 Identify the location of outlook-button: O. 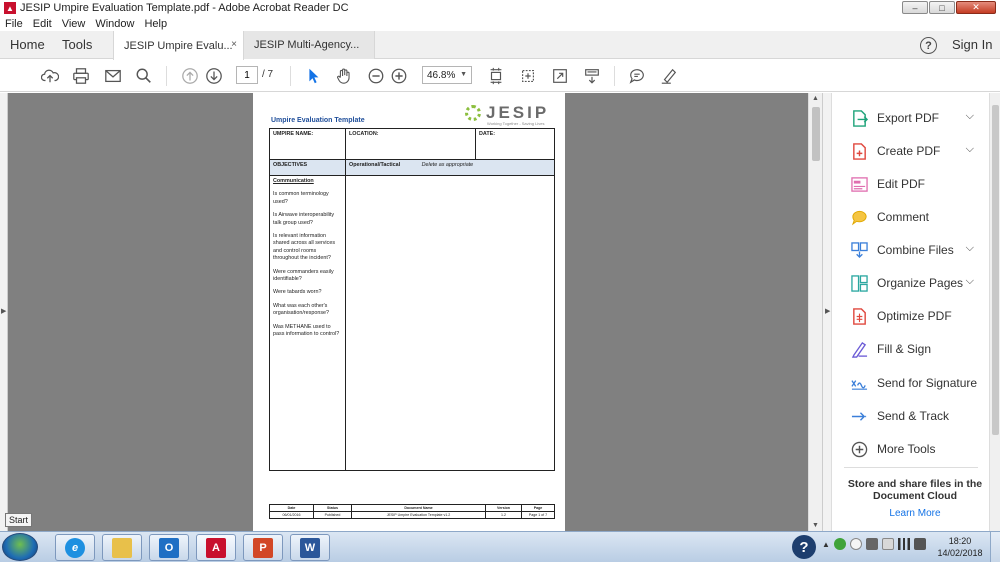
(169, 547).